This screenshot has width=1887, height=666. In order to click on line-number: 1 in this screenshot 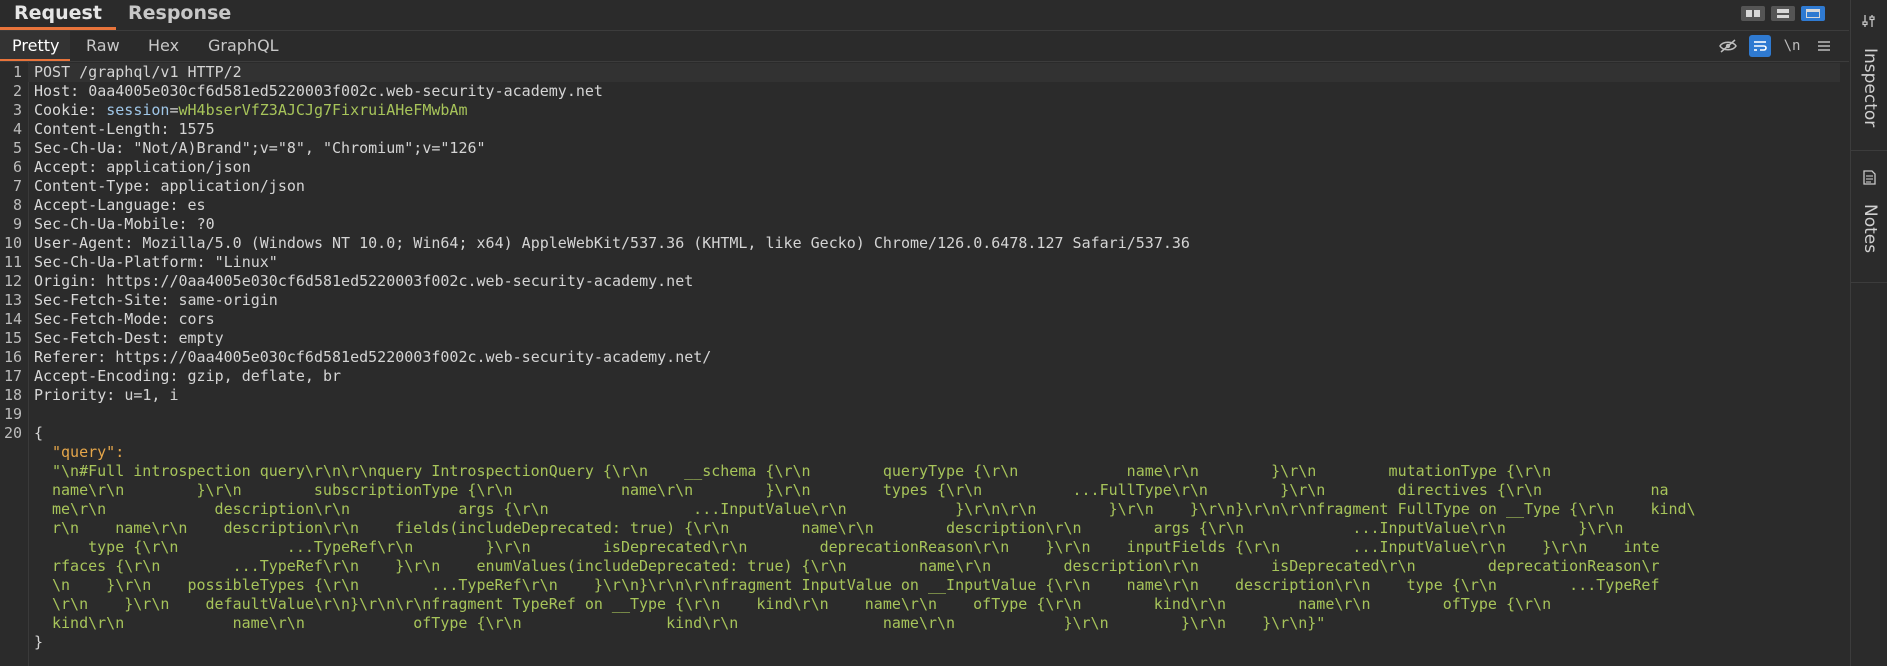, I will do `click(17, 72)`.